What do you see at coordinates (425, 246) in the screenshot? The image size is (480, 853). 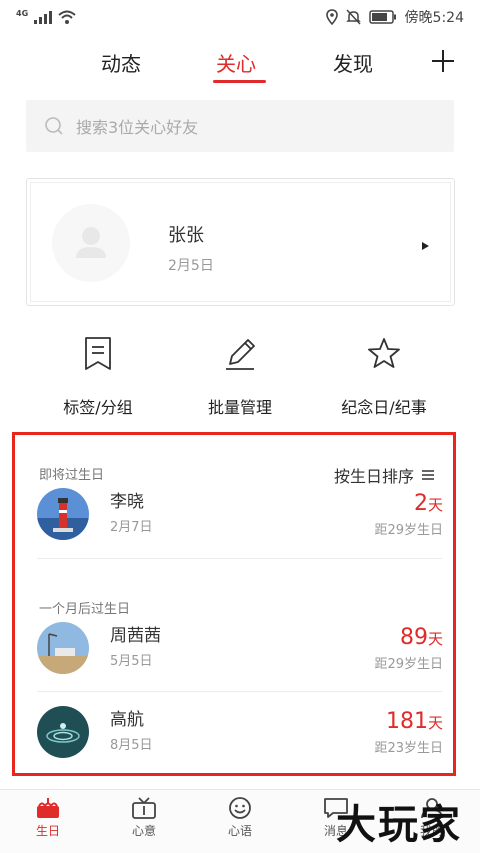 I see `play-arrow-icon` at bounding box center [425, 246].